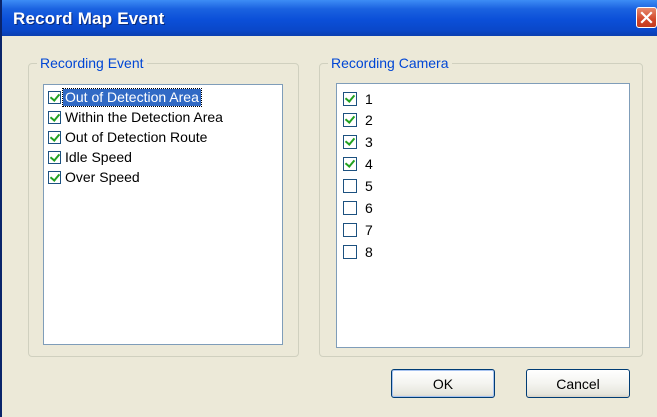  I want to click on event-item-label: Within the Detection Area, so click(144, 116).